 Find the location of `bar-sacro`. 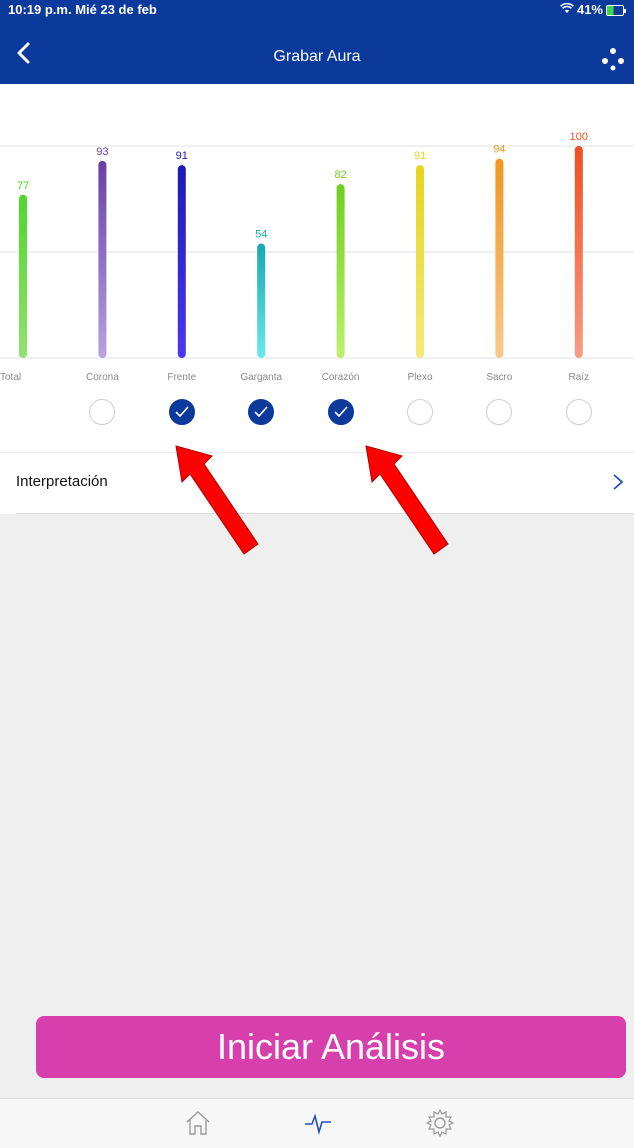

bar-sacro is located at coordinates (499, 258).